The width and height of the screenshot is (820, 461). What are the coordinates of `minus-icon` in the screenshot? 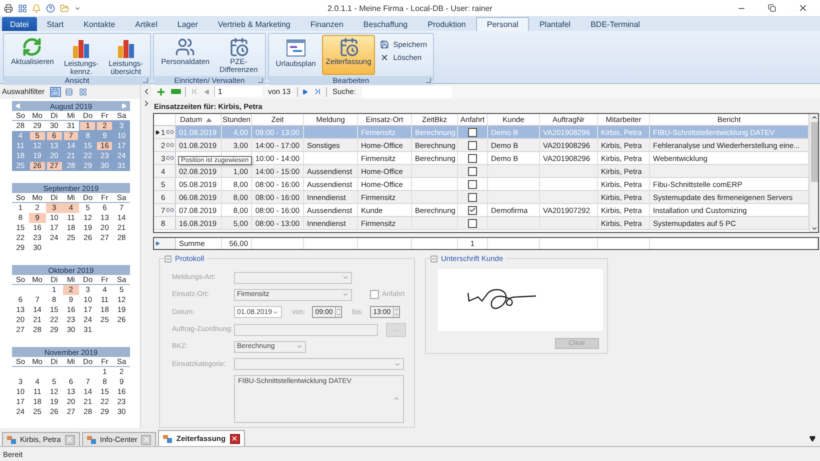 It's located at (176, 91).